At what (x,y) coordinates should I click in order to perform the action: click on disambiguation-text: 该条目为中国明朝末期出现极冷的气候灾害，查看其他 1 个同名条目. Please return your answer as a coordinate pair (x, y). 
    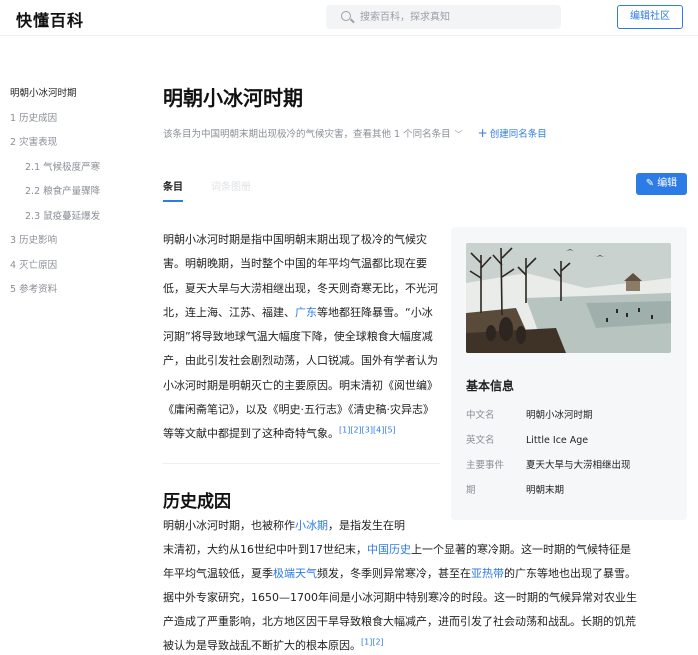
    Looking at the image, I should click on (307, 134).